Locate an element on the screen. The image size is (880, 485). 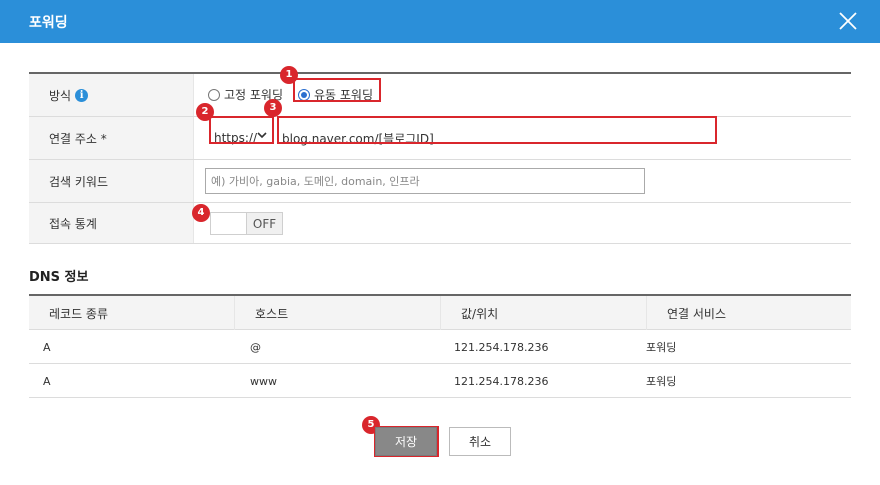
address-input: blog.naver.com/[블로그ID] is located at coordinates (494, 138).